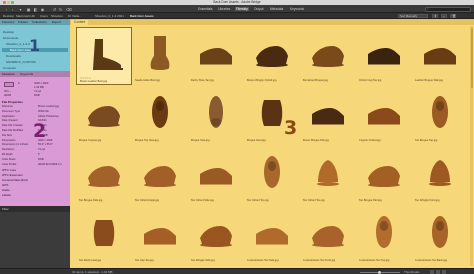  Describe the element at coordinates (384, 236) in the screenshot. I see `thumbnail-item: Lunkenheimer Tan Top.jpg` at that location.